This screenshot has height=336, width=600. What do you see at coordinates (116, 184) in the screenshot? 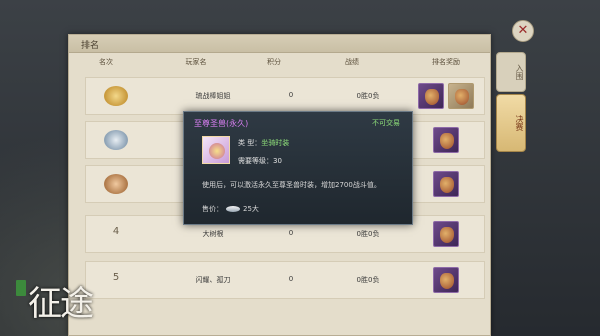
I see `bronze-medal-icon` at bounding box center [116, 184].